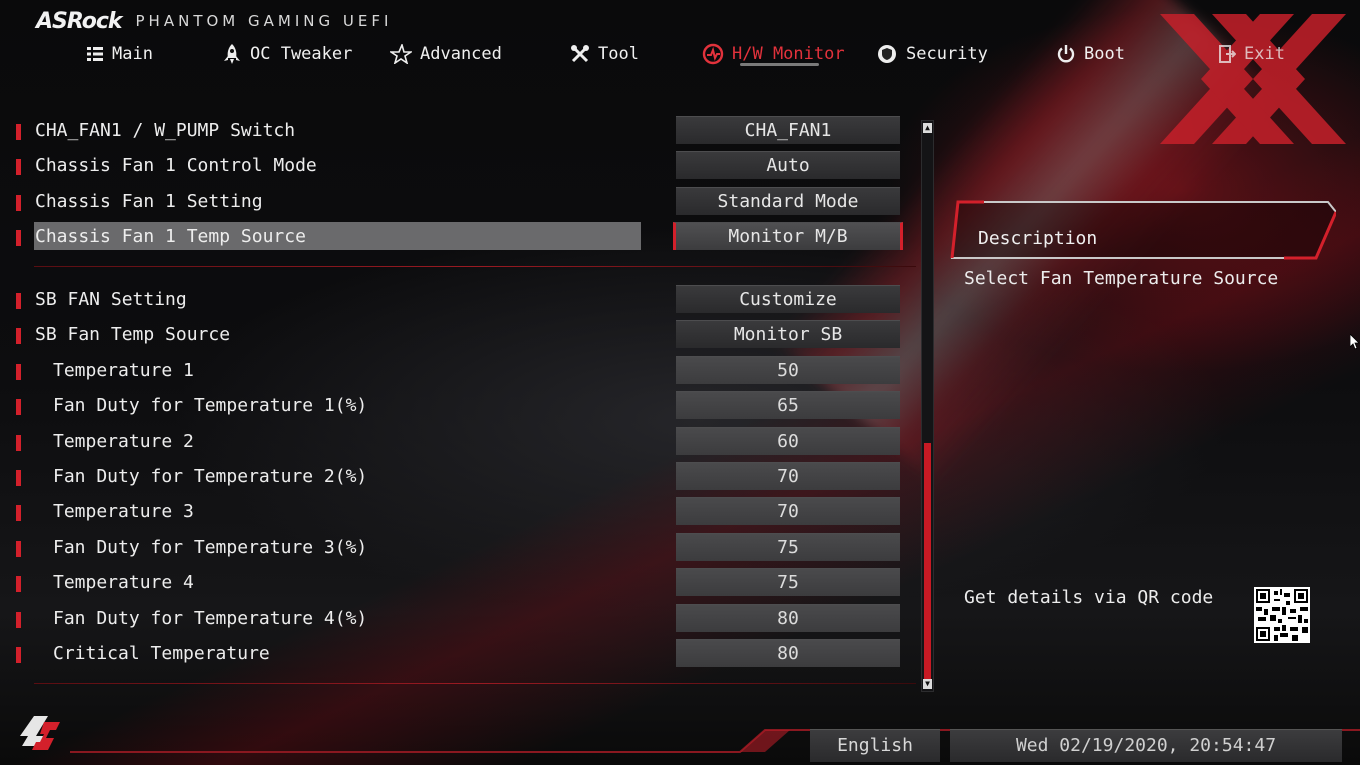  What do you see at coordinates (1104, 54) in the screenshot?
I see `tab-boot-label: Boot` at bounding box center [1104, 54].